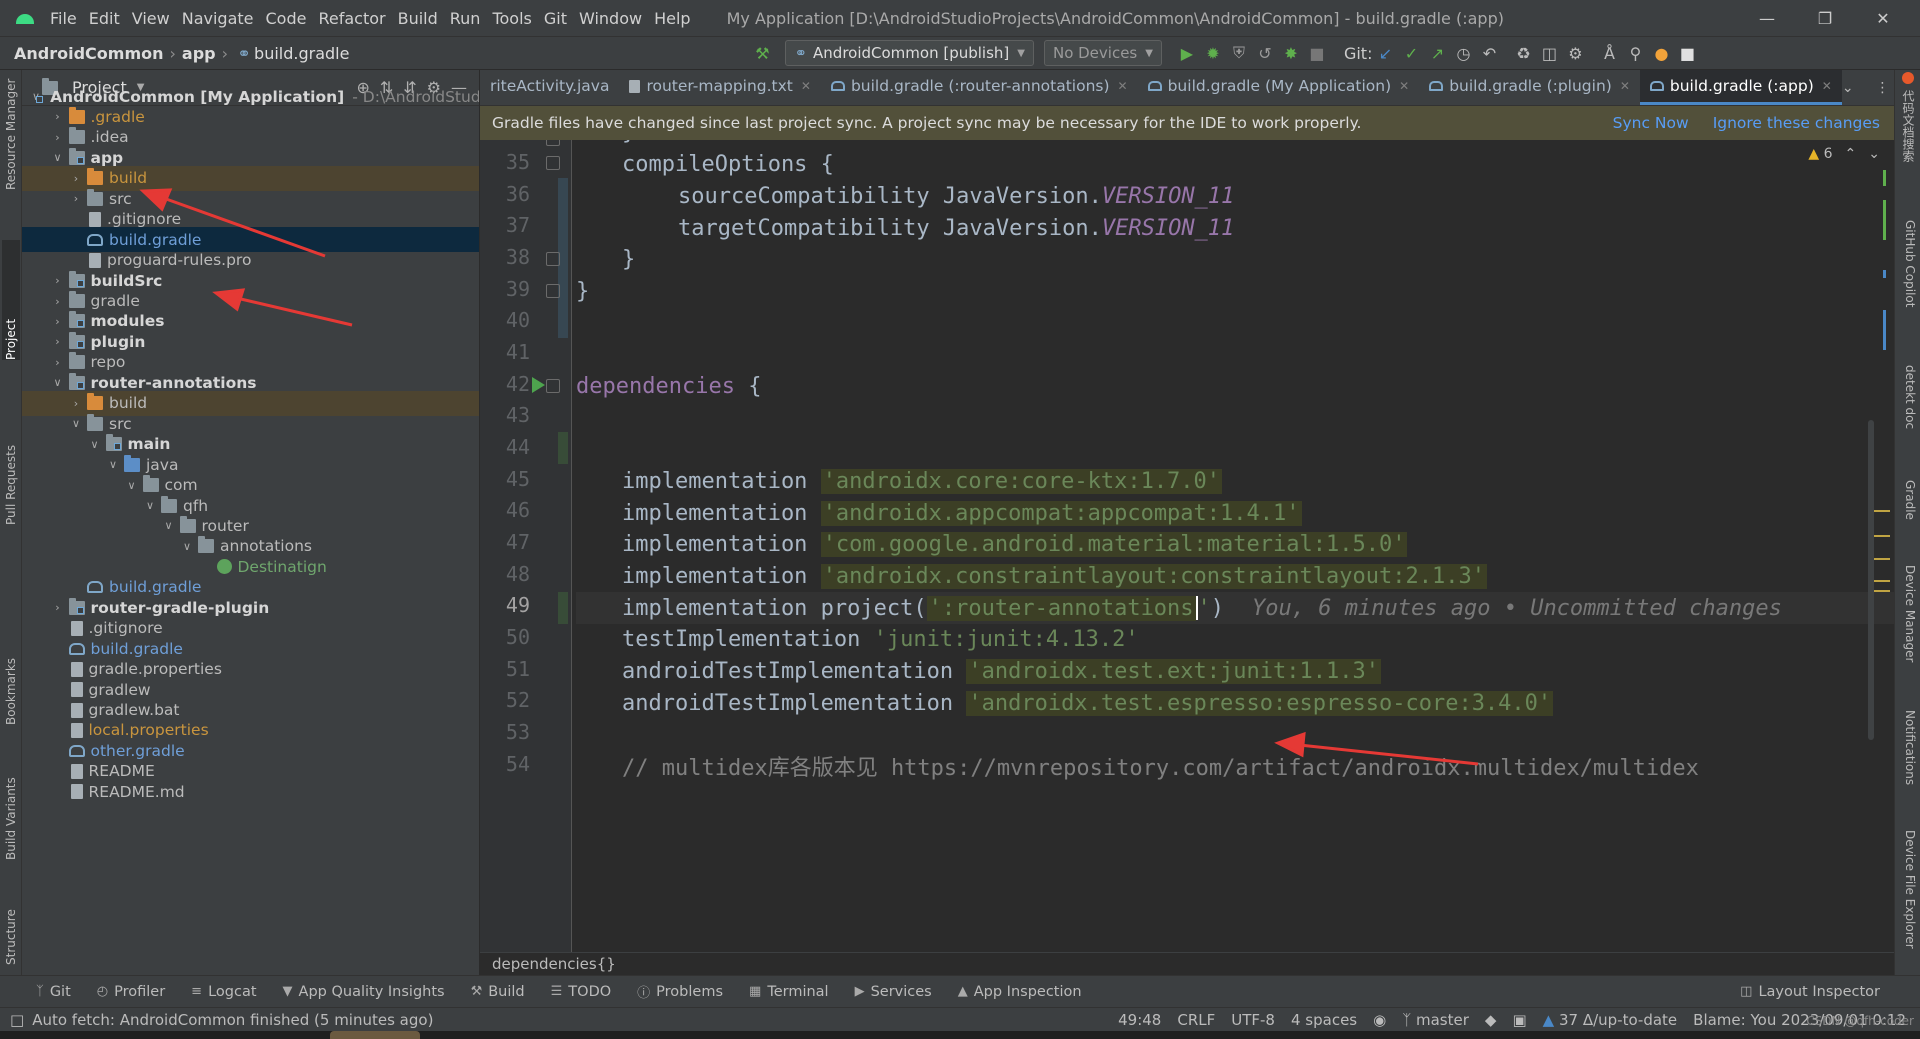  I want to click on pull-requests-tab: Pull Requests, so click(11, 465).